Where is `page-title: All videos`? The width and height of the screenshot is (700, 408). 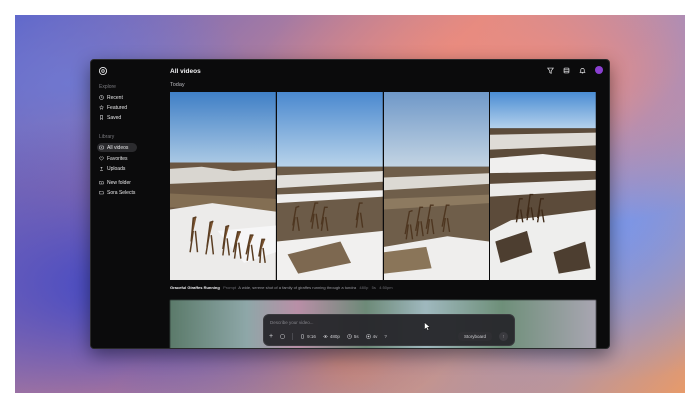 page-title: All videos is located at coordinates (185, 71).